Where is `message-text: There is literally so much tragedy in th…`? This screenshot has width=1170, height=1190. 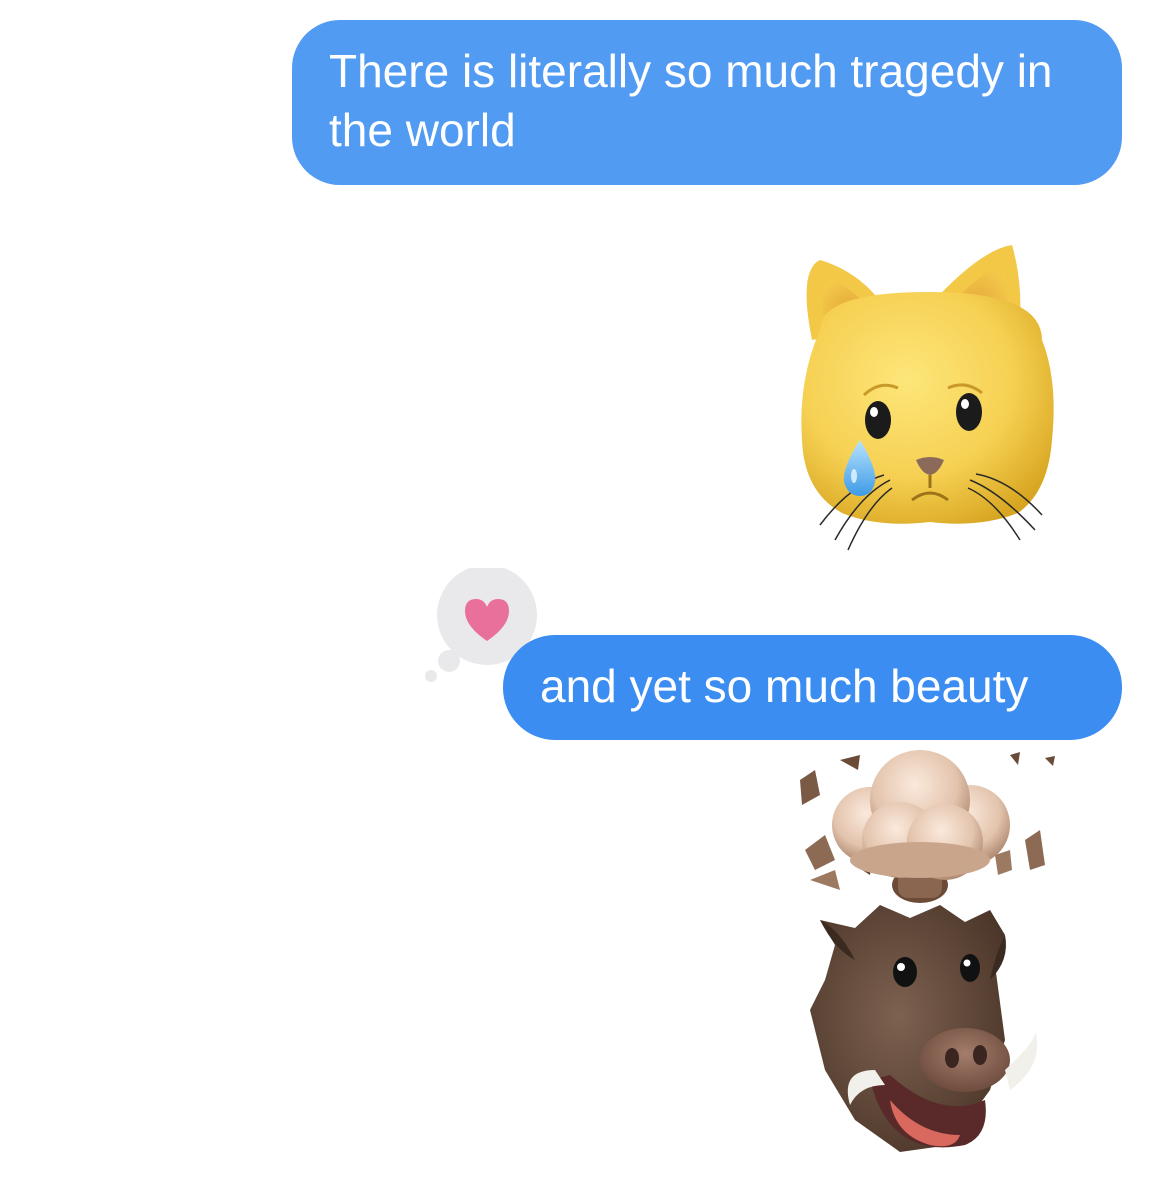 message-text: There is literally so much tragedy in th… is located at coordinates (691, 100).